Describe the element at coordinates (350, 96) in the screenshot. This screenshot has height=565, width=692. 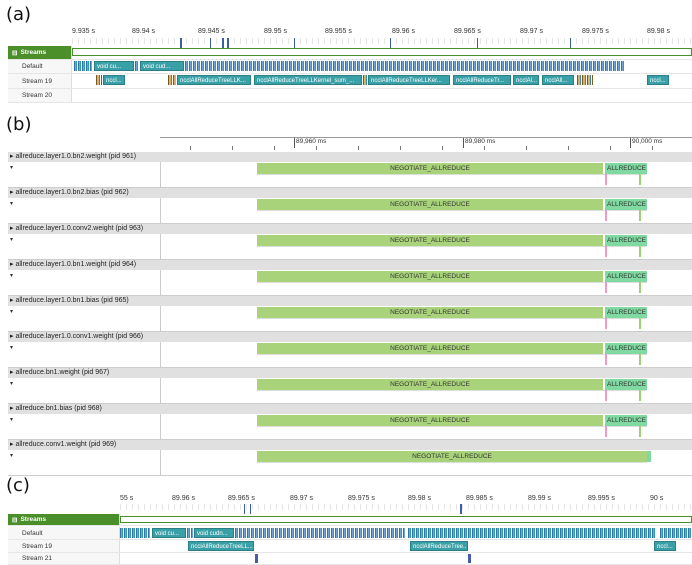
I see `stream20-row: Stream 20` at that location.